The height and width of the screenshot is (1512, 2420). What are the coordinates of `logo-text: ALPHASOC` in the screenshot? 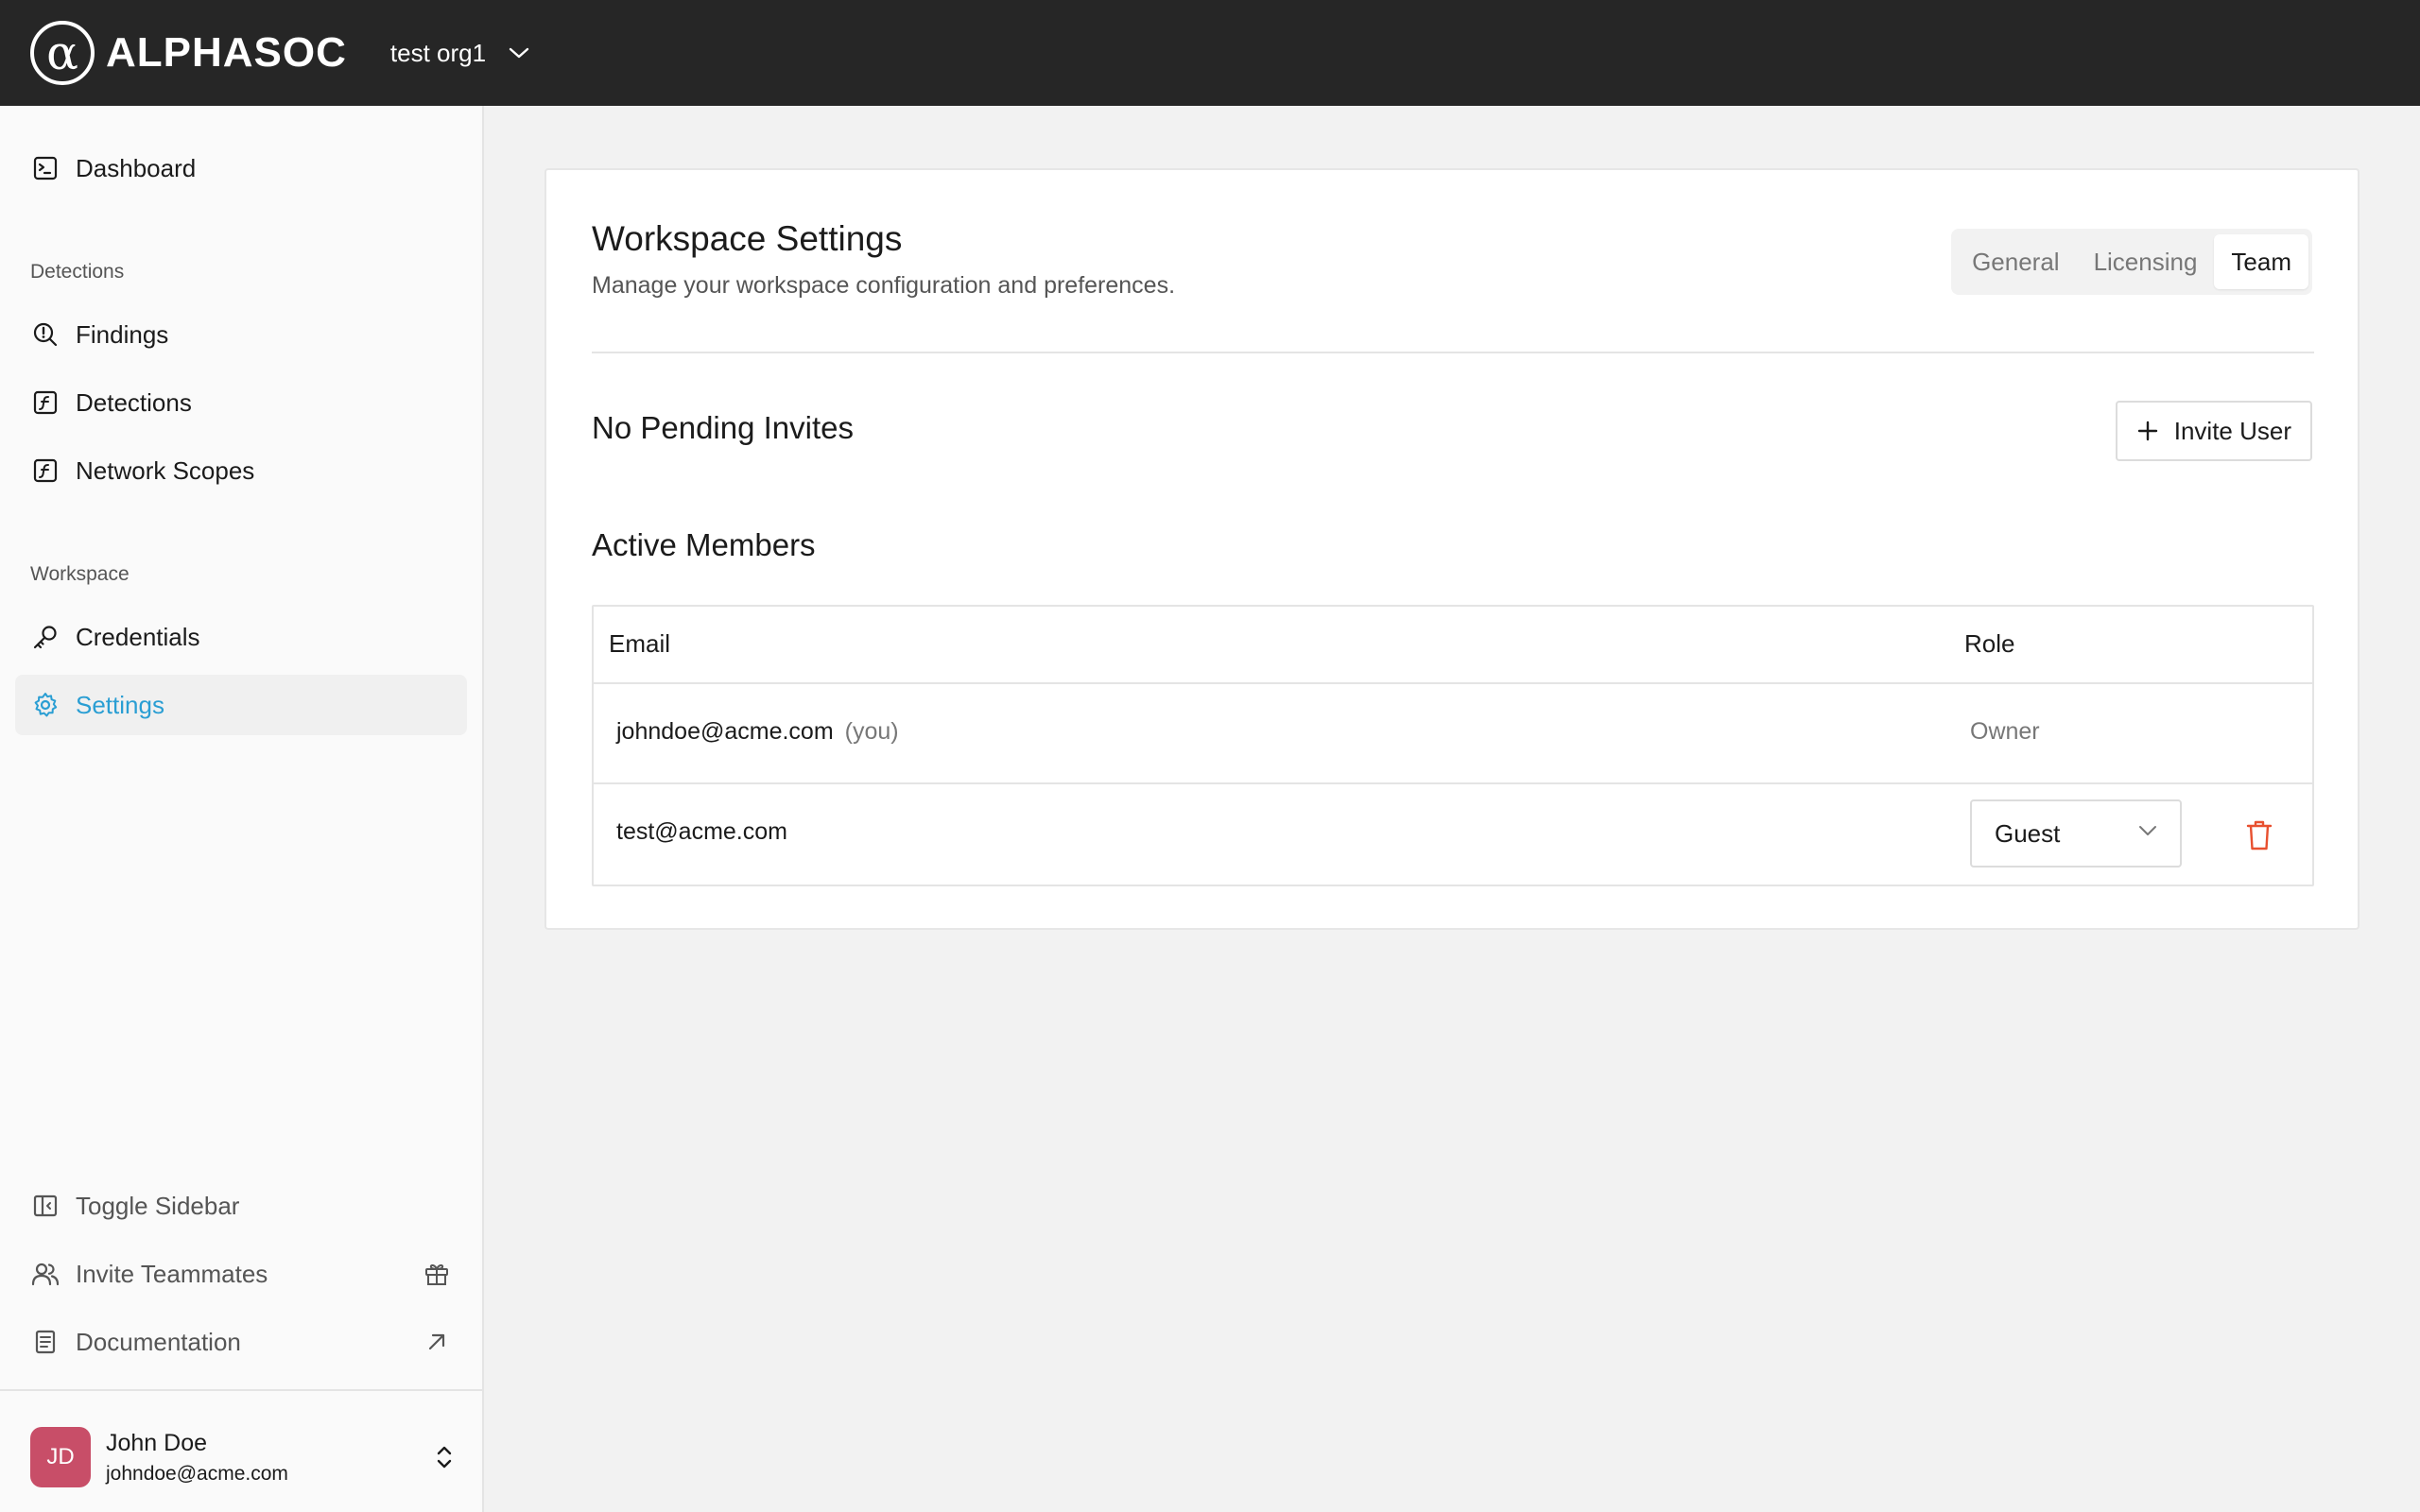 It's located at (226, 52).